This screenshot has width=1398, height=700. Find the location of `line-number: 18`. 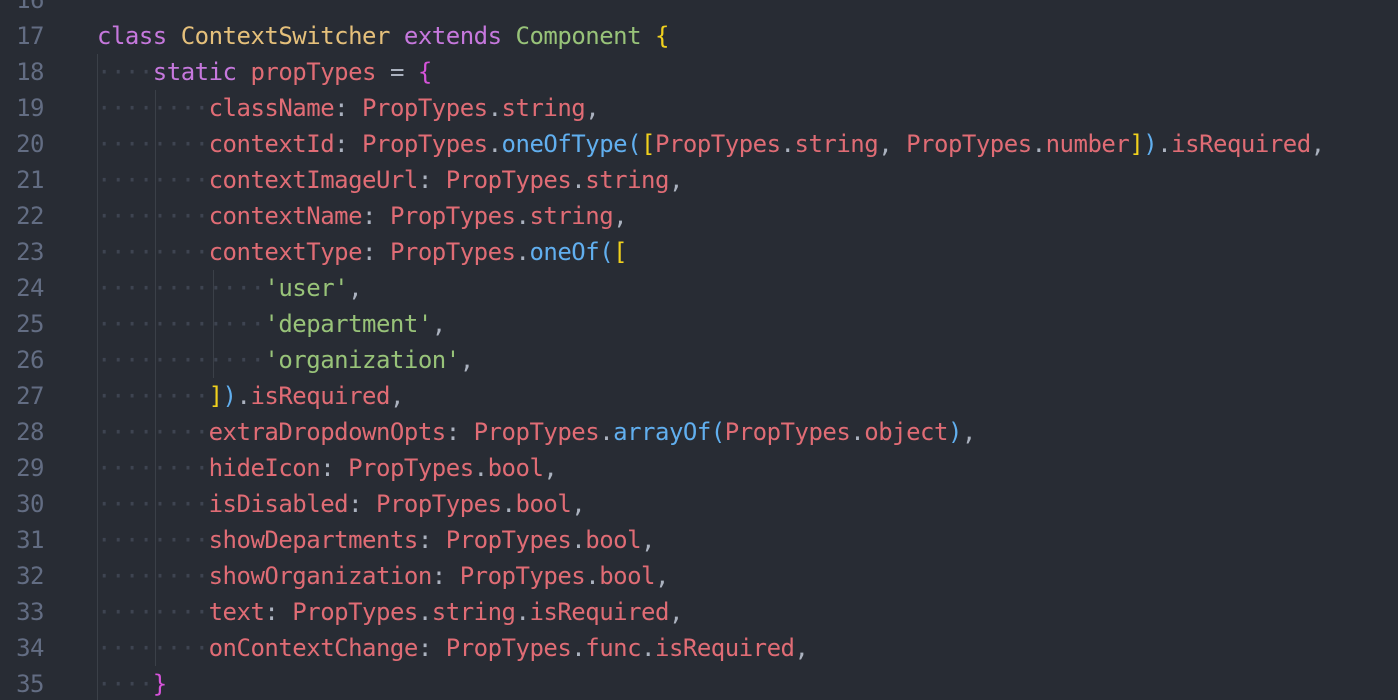

line-number: 18 is located at coordinates (30, 72).